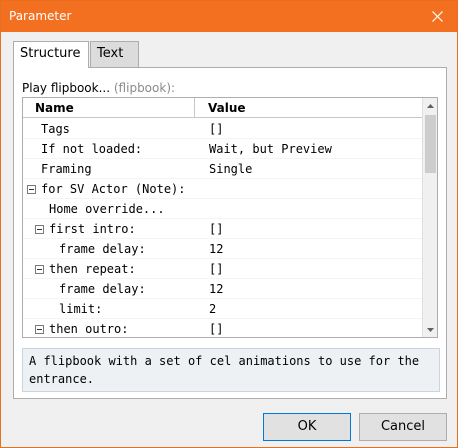  Describe the element at coordinates (40, 16) in the screenshot. I see `window-title: Parameter` at that location.